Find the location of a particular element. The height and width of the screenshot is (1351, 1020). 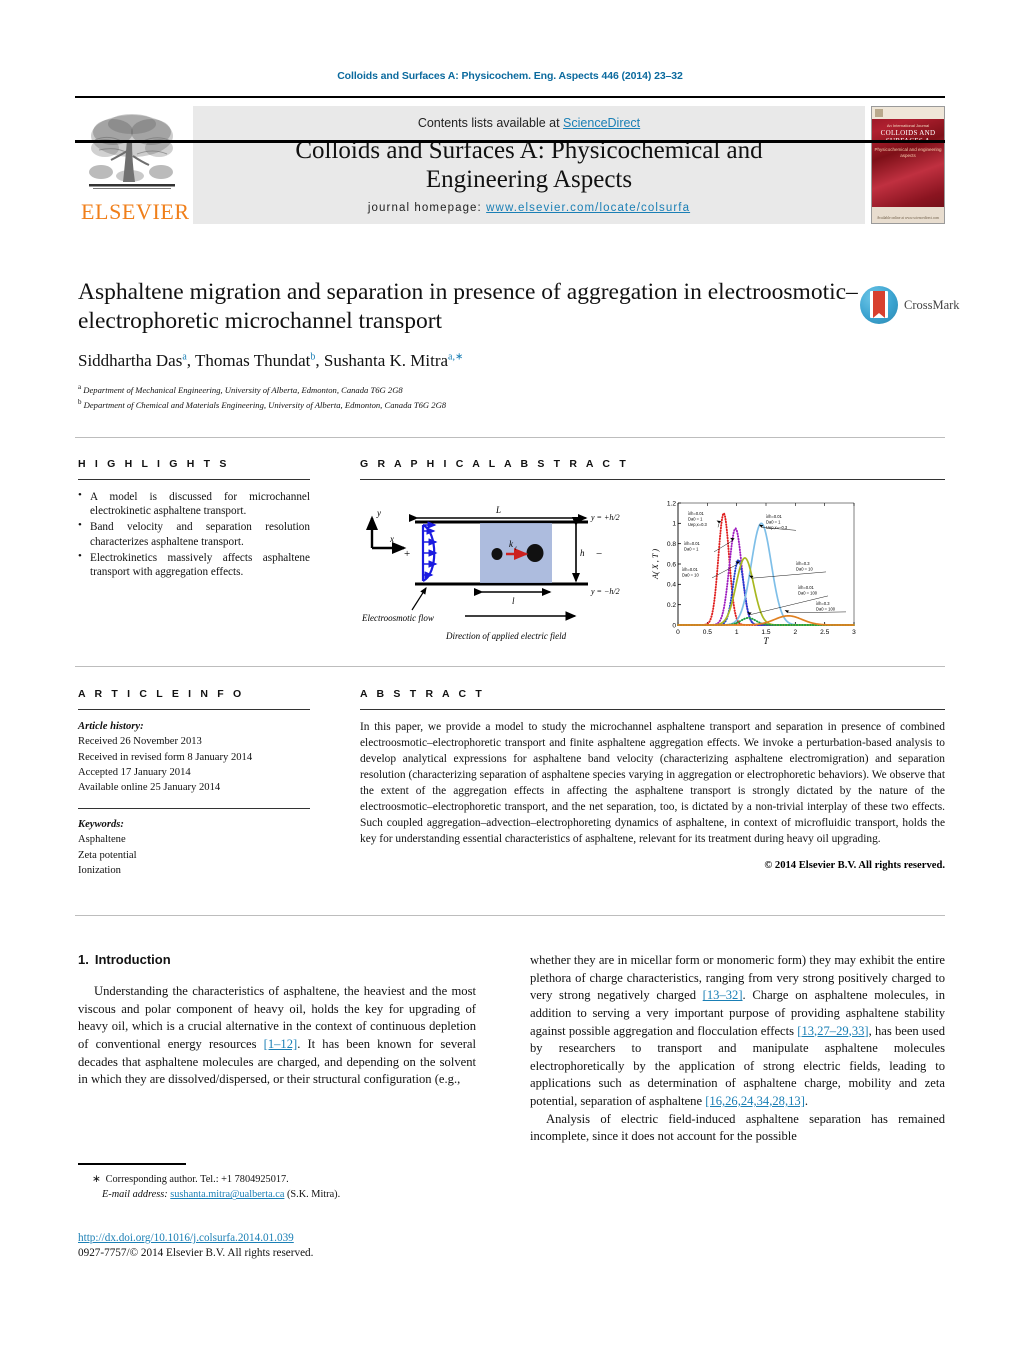

elsevier-logo: ELSEVIER is located at coordinates (132, 165).